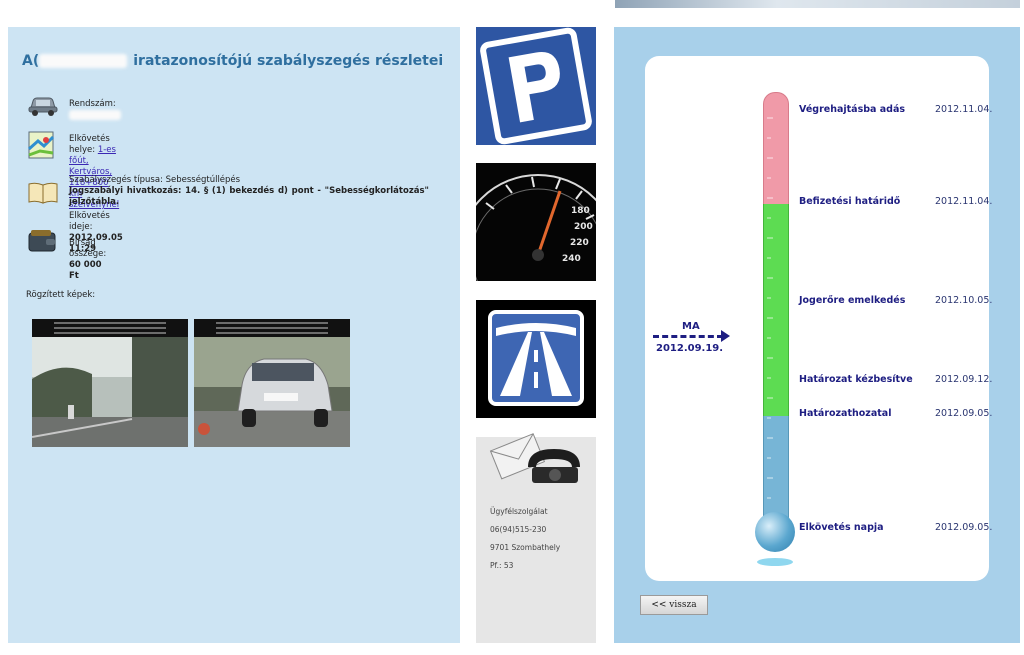 The width and height of the screenshot is (1024, 655). Describe the element at coordinates (817, 4) in the screenshot. I see `header-image-strip` at that location.